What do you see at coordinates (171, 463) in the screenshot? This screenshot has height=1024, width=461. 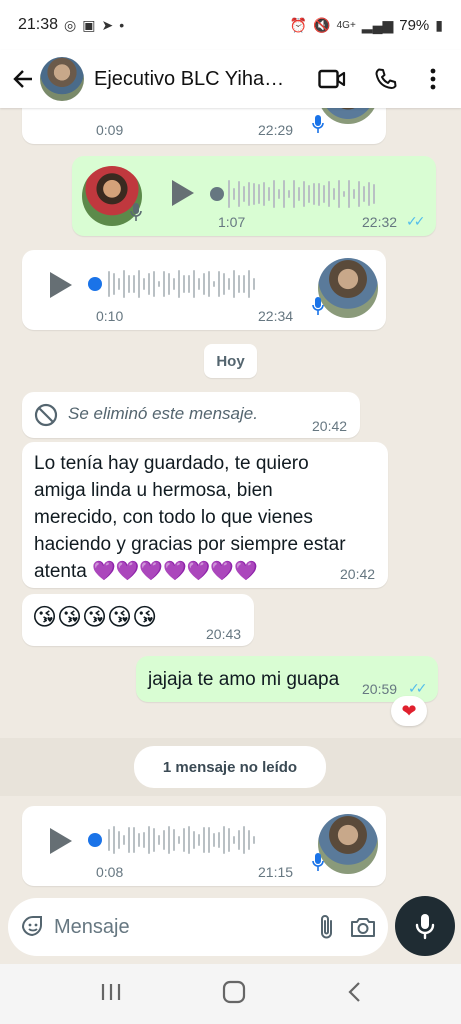 I see `message-line: Lo tenía hay guardado, te quiero` at bounding box center [171, 463].